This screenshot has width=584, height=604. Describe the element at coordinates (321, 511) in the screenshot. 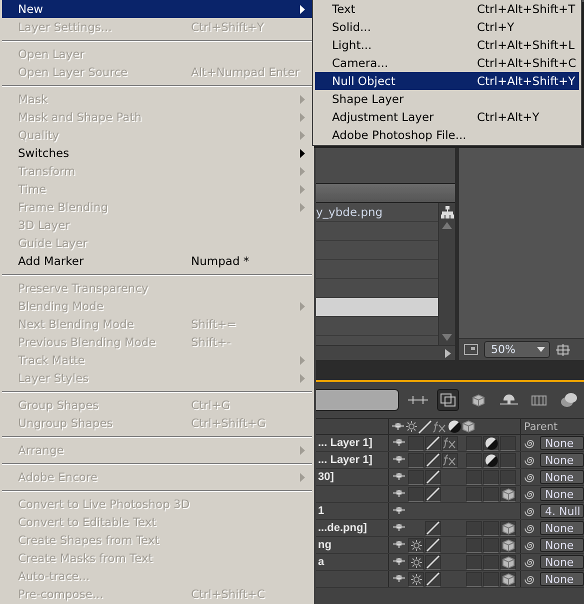

I see `layer-name: 1` at that location.